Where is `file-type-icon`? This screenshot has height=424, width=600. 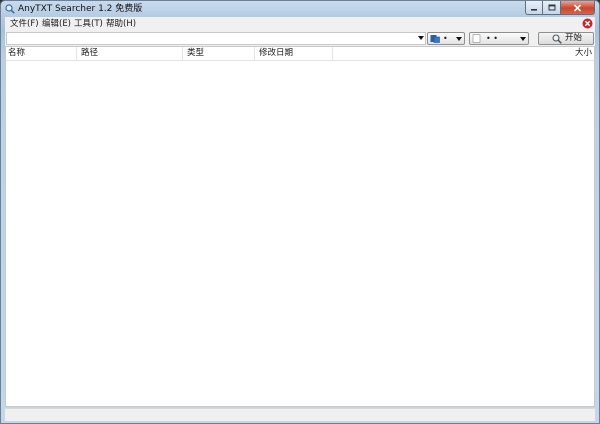
file-type-icon is located at coordinates (435, 39).